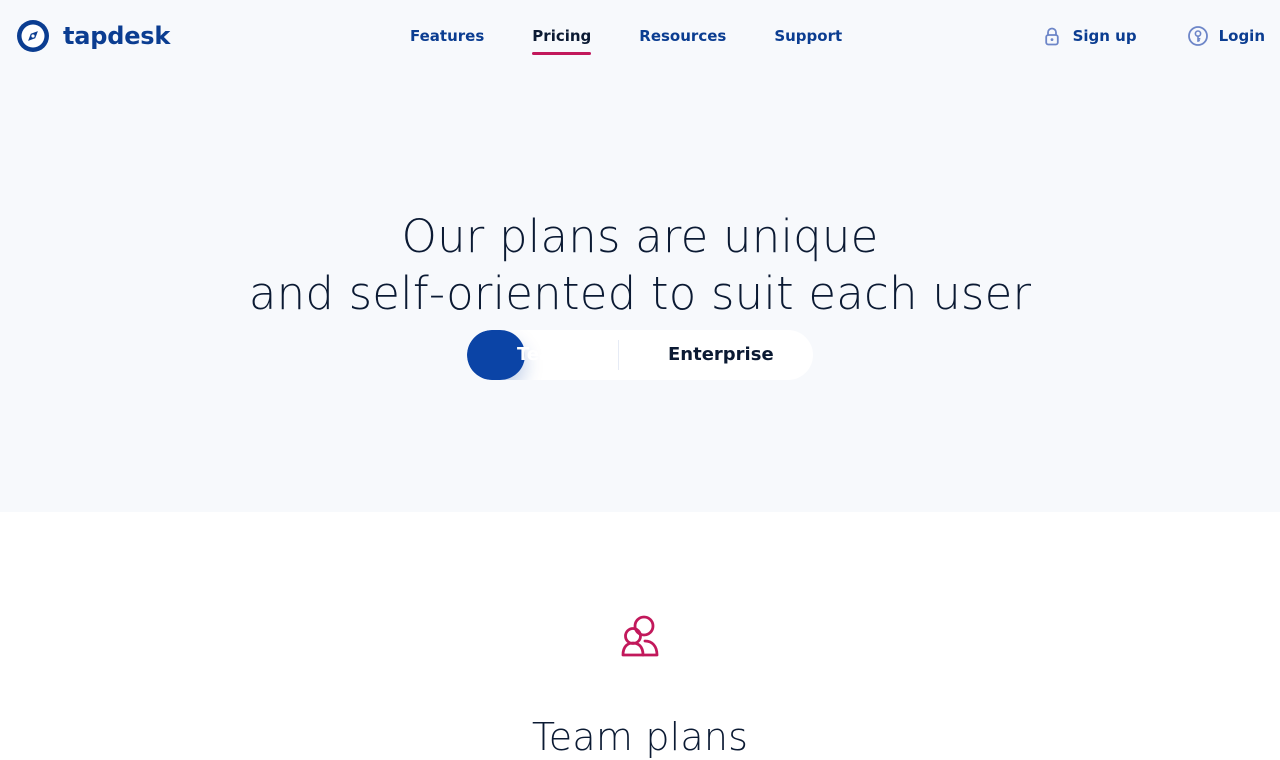 This screenshot has width=1280, height=760. What do you see at coordinates (1197, 36) in the screenshot?
I see `key-icon` at bounding box center [1197, 36].